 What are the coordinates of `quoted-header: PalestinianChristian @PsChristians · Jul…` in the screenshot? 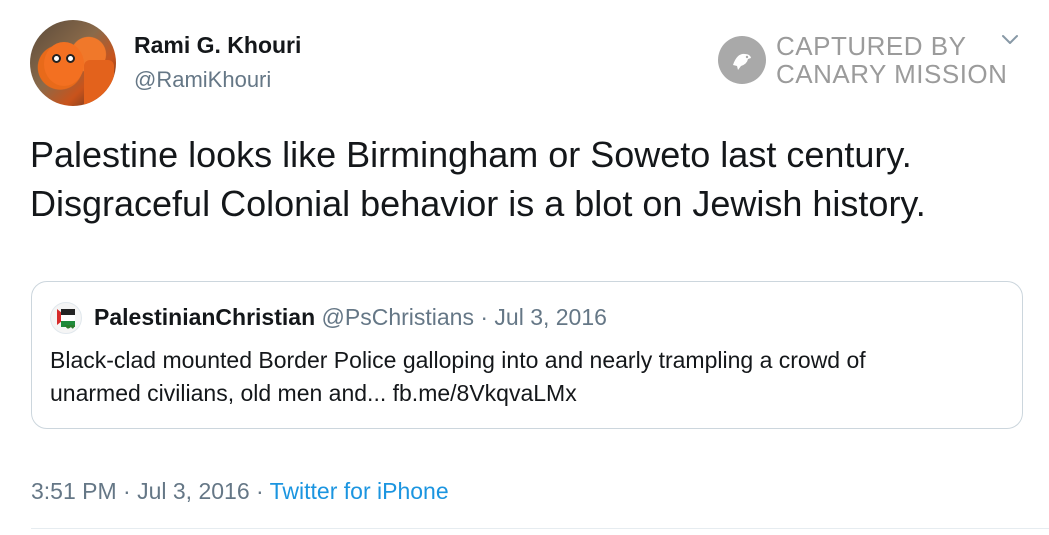 It's located at (350, 317).